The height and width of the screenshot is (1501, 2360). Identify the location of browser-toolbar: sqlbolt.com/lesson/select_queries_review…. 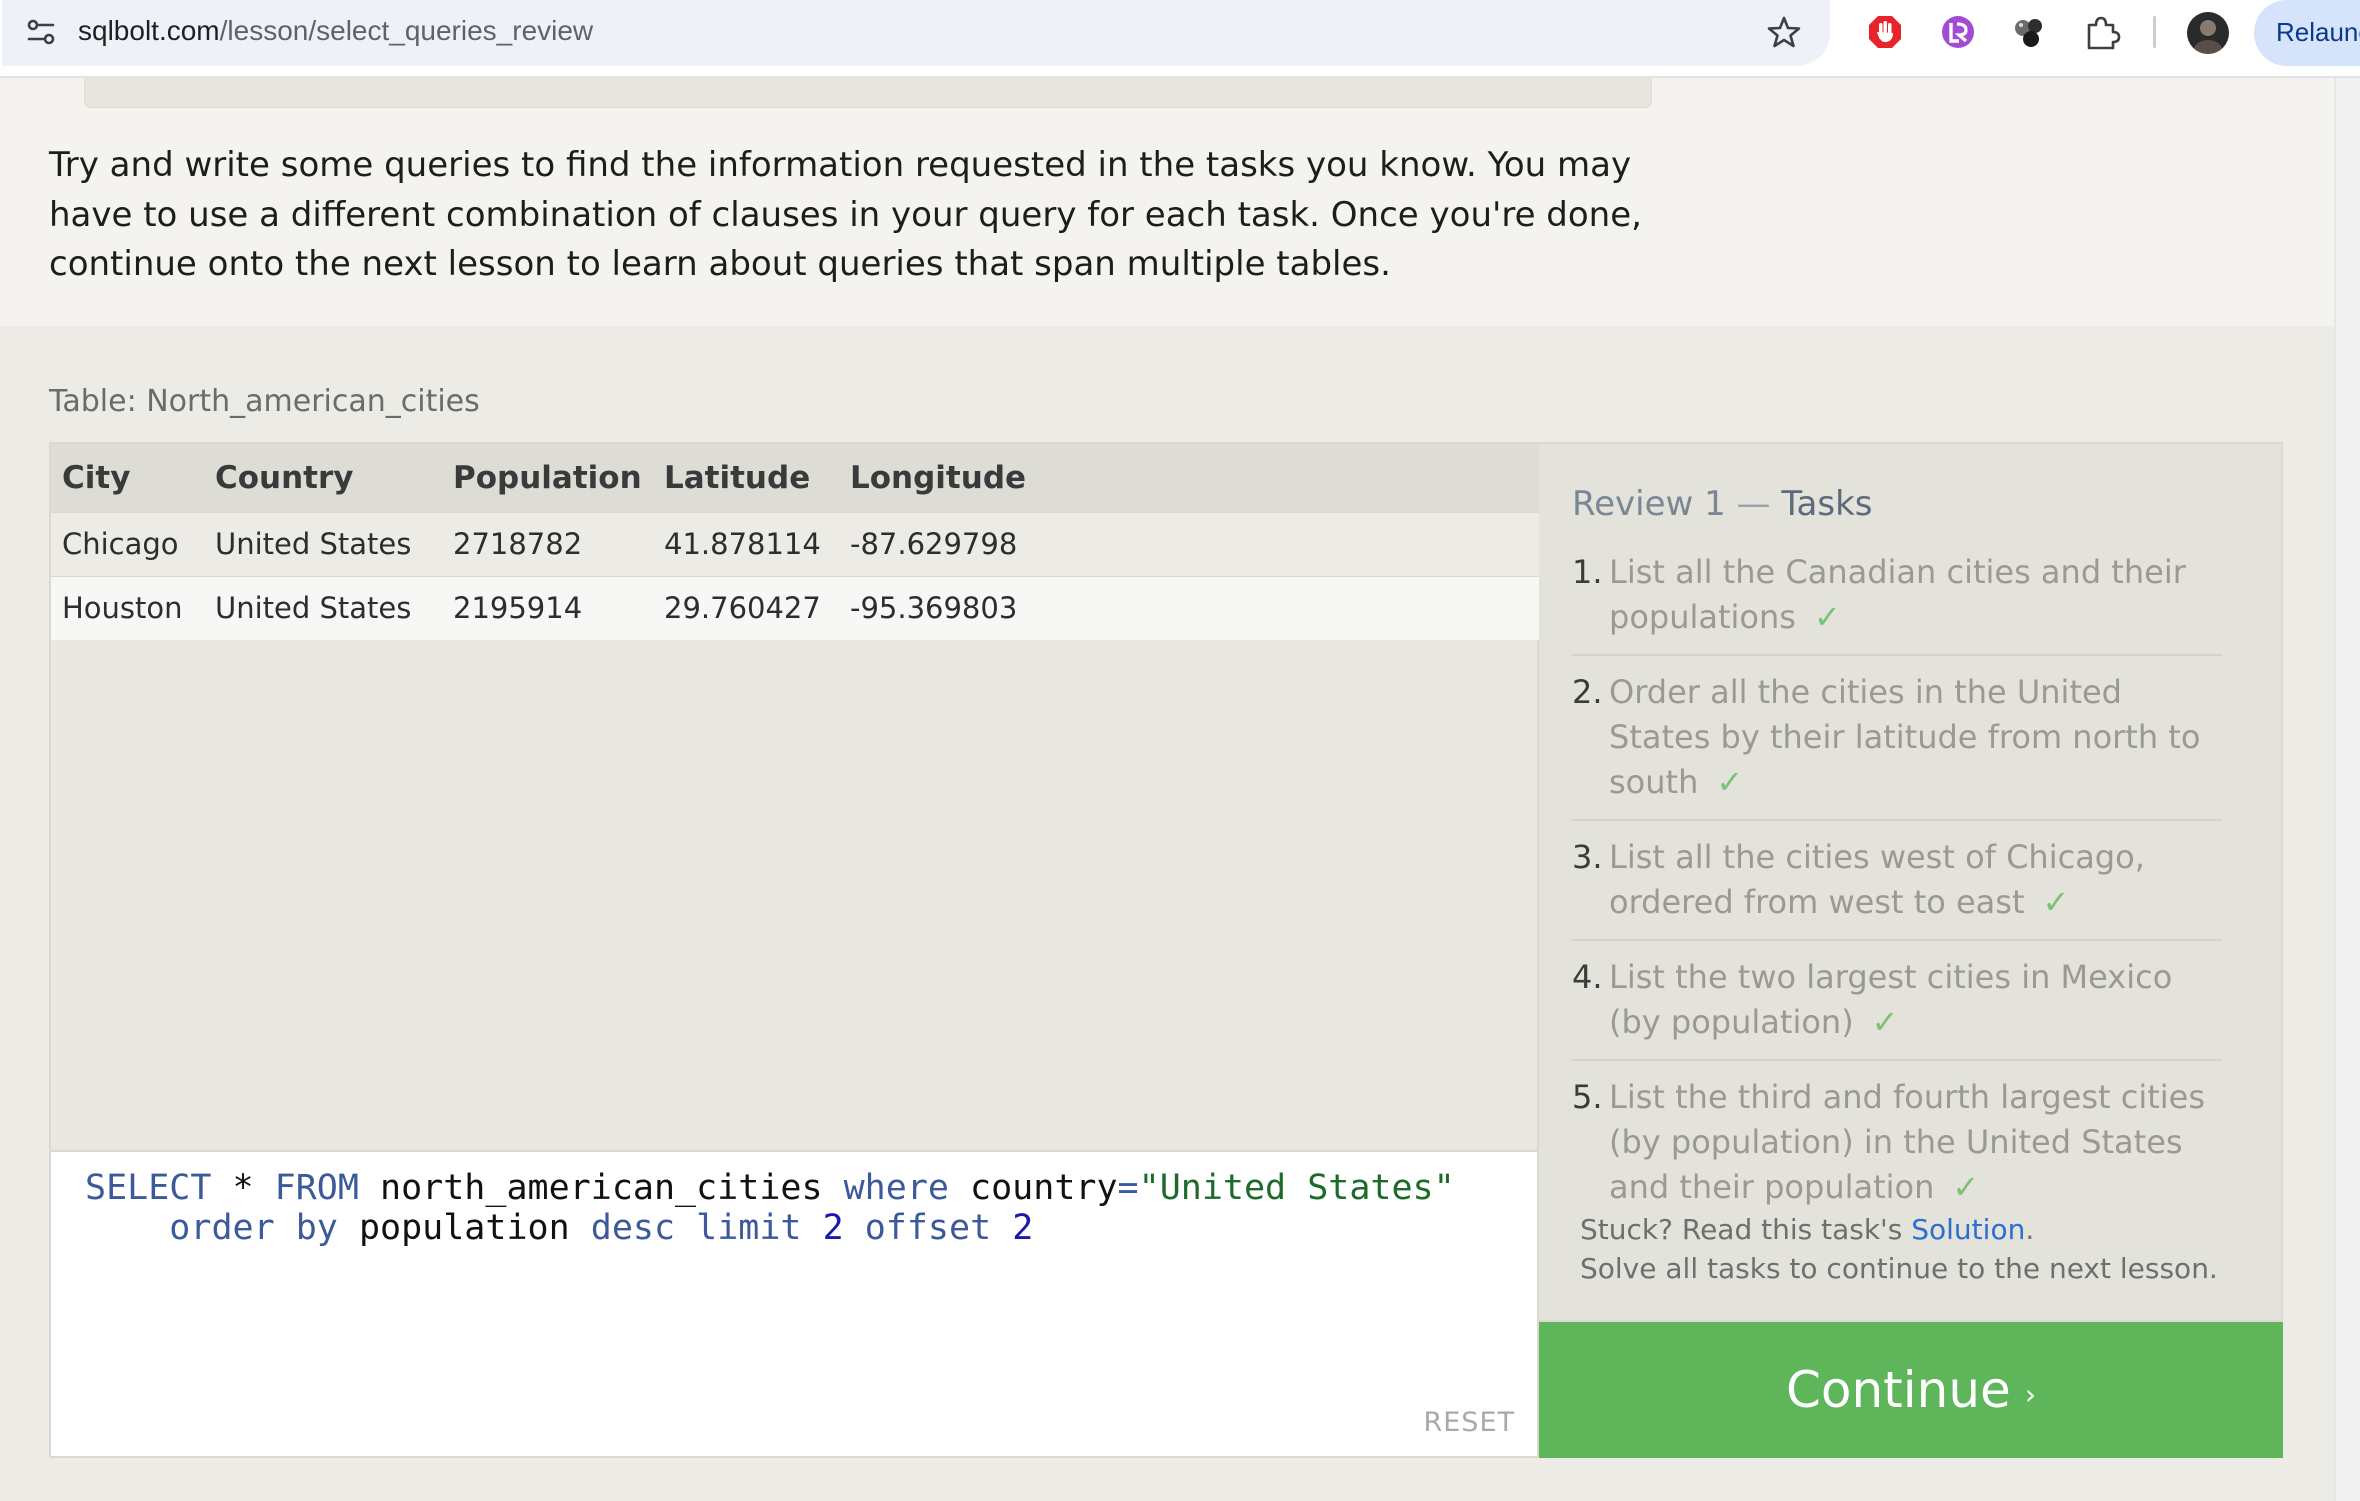
(1180, 39).